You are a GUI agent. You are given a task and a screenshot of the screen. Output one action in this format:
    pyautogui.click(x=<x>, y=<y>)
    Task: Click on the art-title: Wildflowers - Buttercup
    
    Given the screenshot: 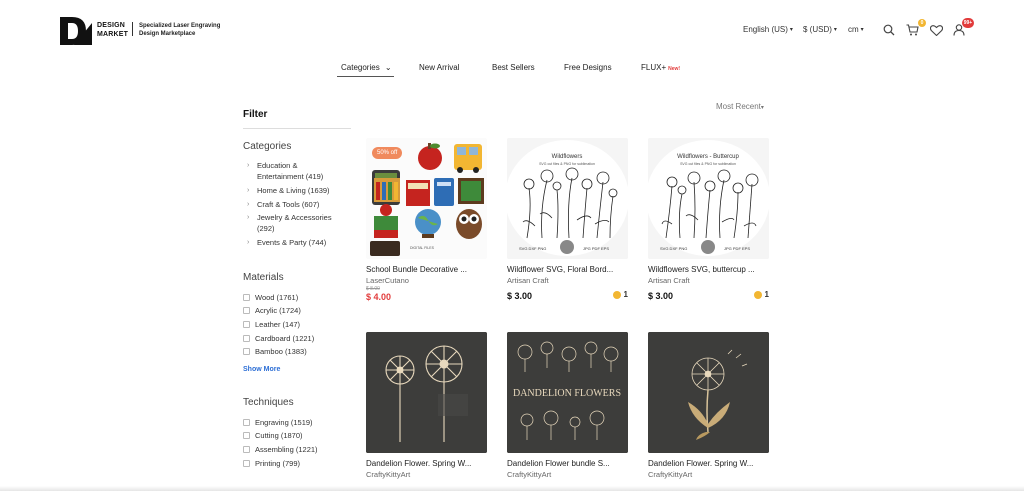 What is the action you would take?
    pyautogui.click(x=708, y=157)
    